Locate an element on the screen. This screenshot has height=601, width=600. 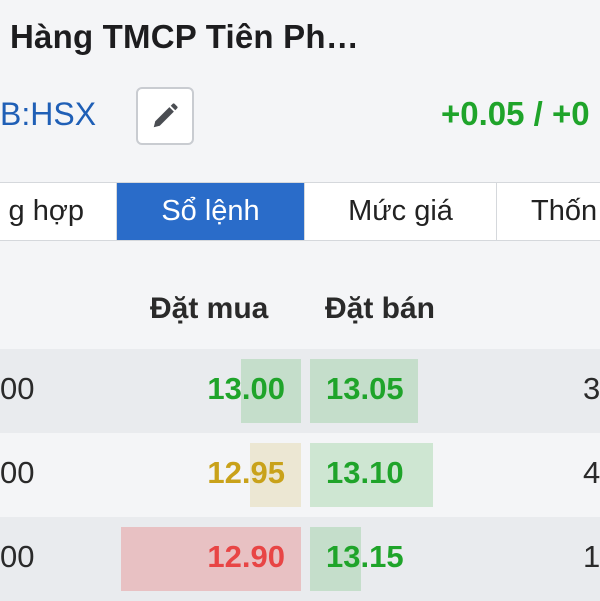
orderbook-row: 00 12.90 13.15 1 is located at coordinates (300, 559).